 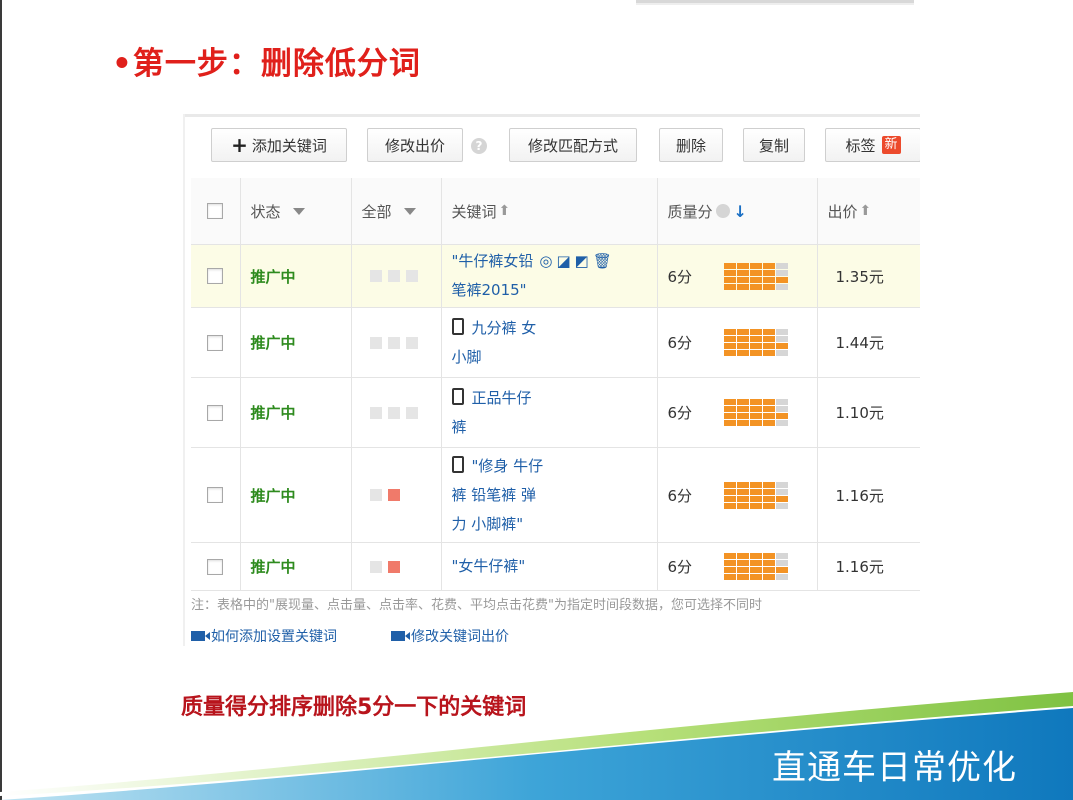 What do you see at coordinates (554, 524) in the screenshot?
I see `keyword-line: 力 小脚裤"` at bounding box center [554, 524].